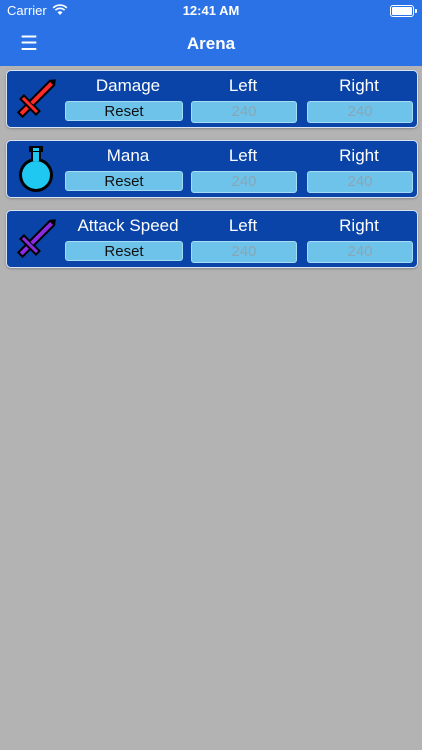 The height and width of the screenshot is (750, 422). I want to click on page-title: Arena, so click(211, 43).